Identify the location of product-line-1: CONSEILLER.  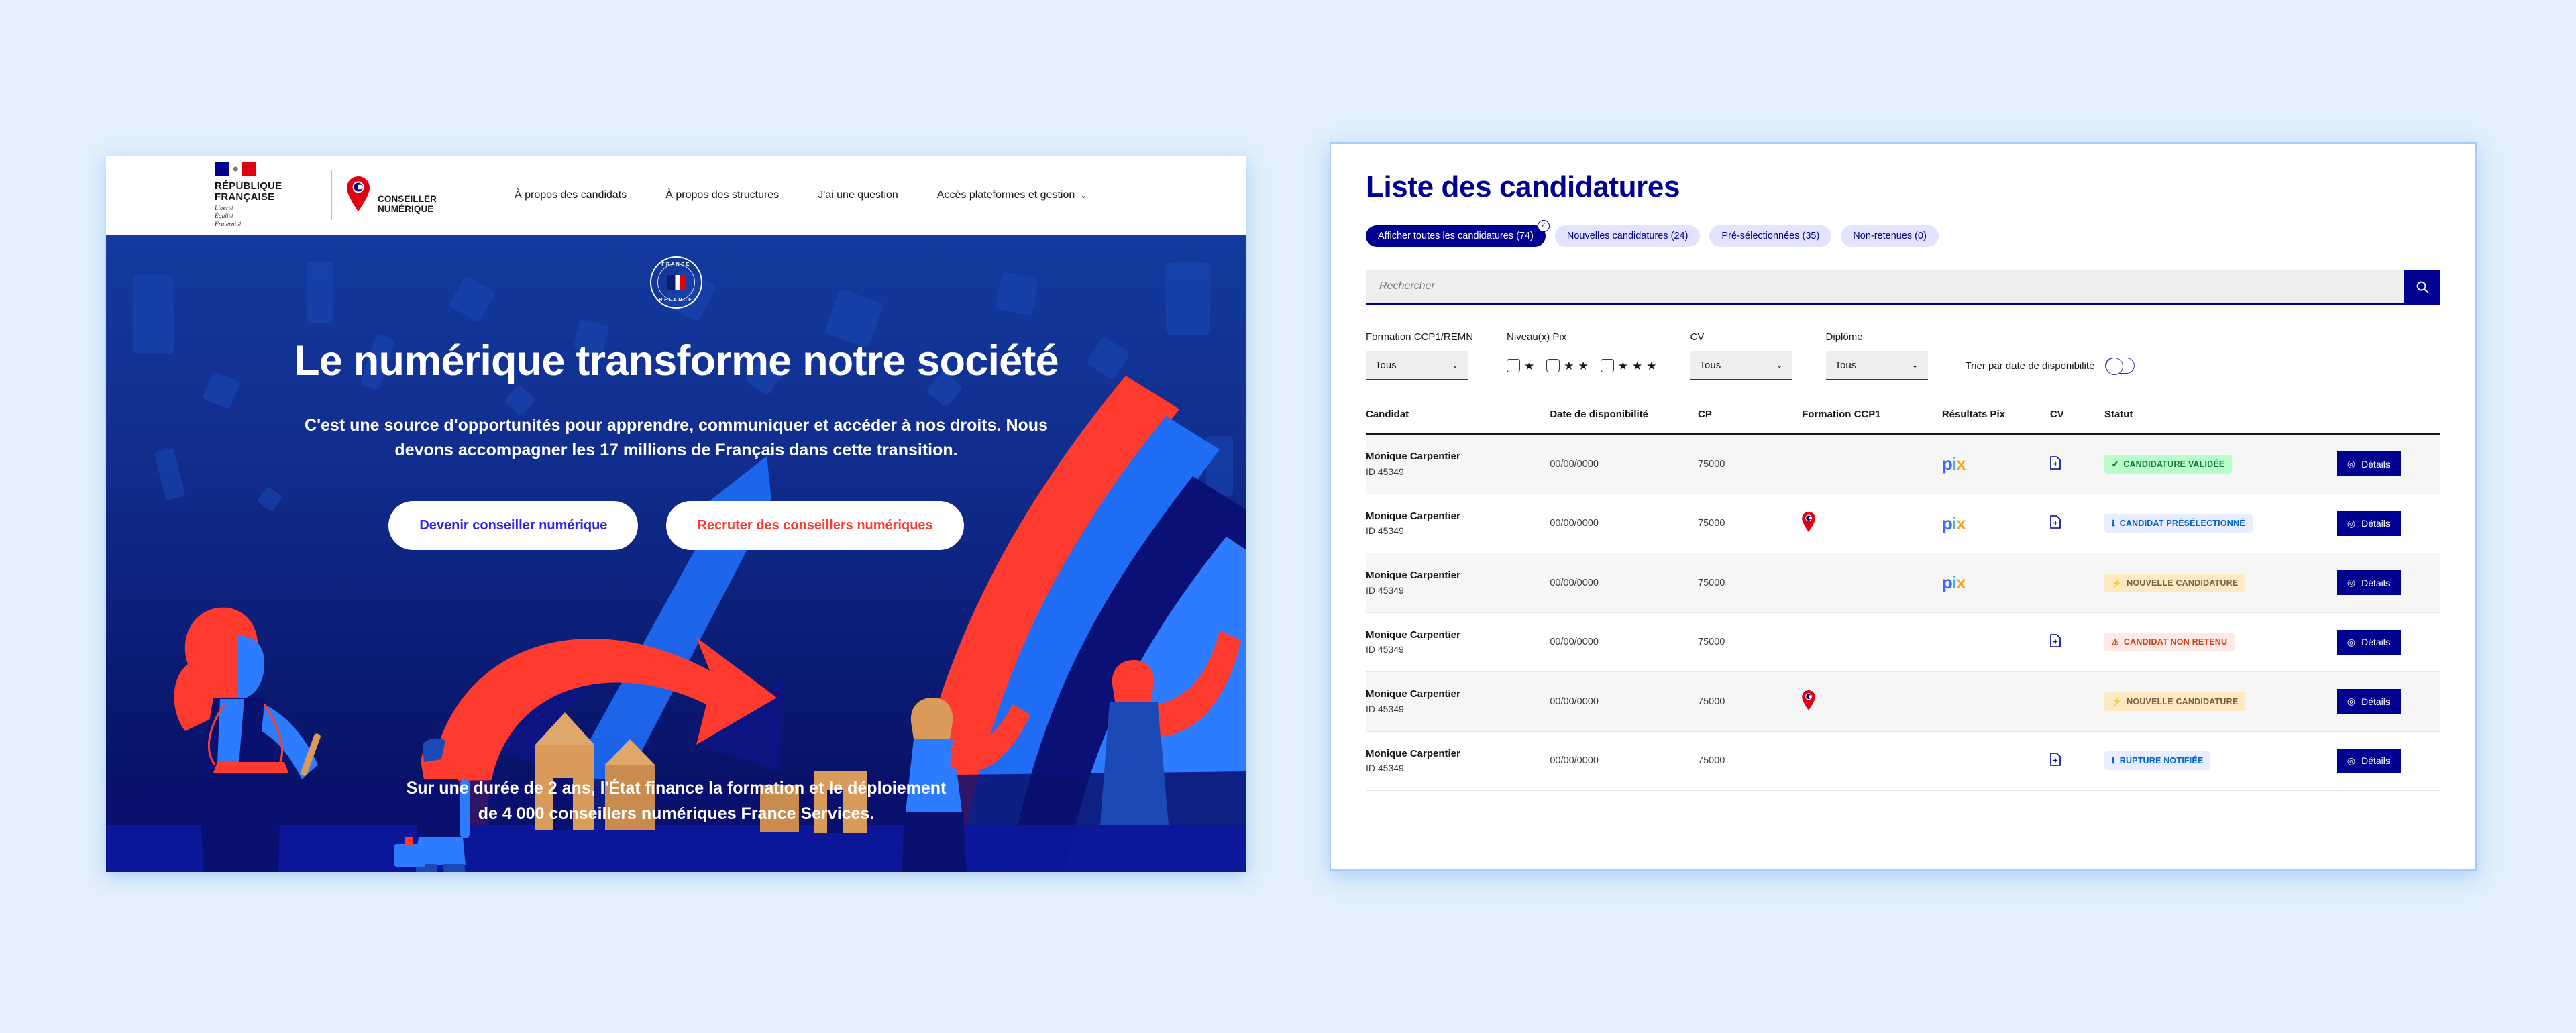
(407, 198).